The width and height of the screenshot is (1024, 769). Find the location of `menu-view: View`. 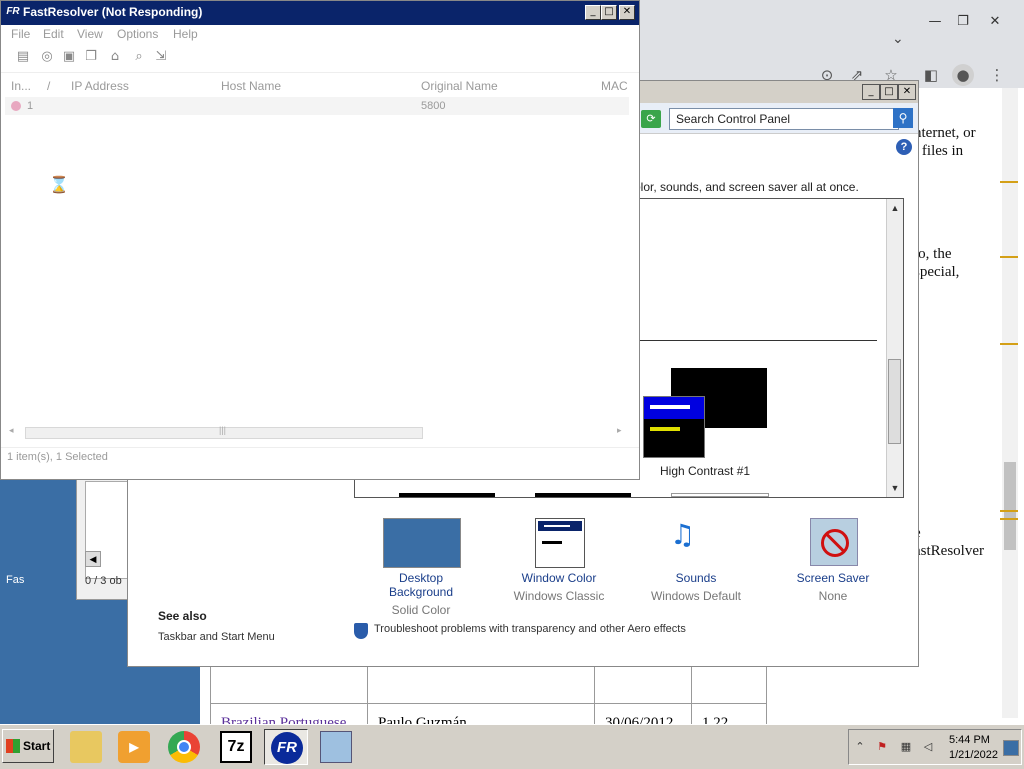

menu-view: View is located at coordinates (90, 34).